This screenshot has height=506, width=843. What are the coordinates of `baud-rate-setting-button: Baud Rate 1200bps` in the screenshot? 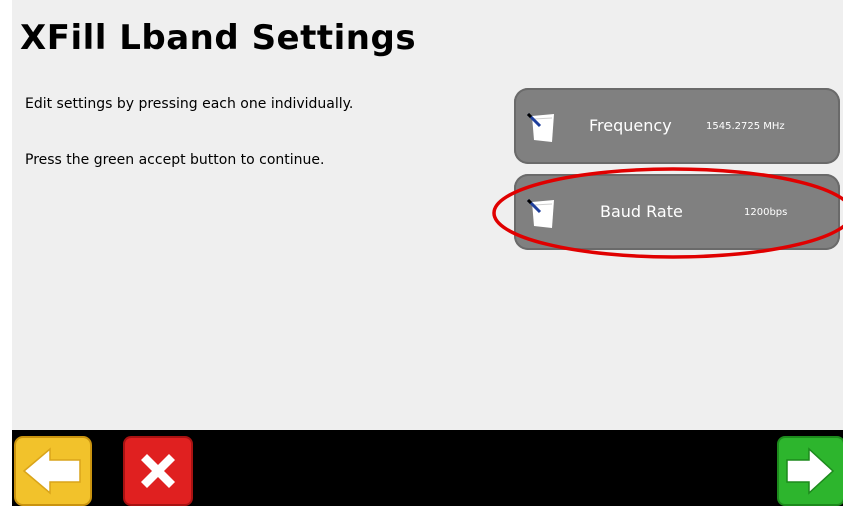 It's located at (677, 212).